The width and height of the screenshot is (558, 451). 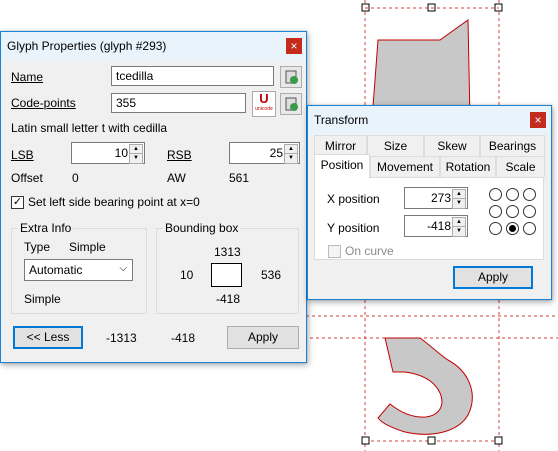 I want to click on anchor-middle-center, so click(x=512, y=211).